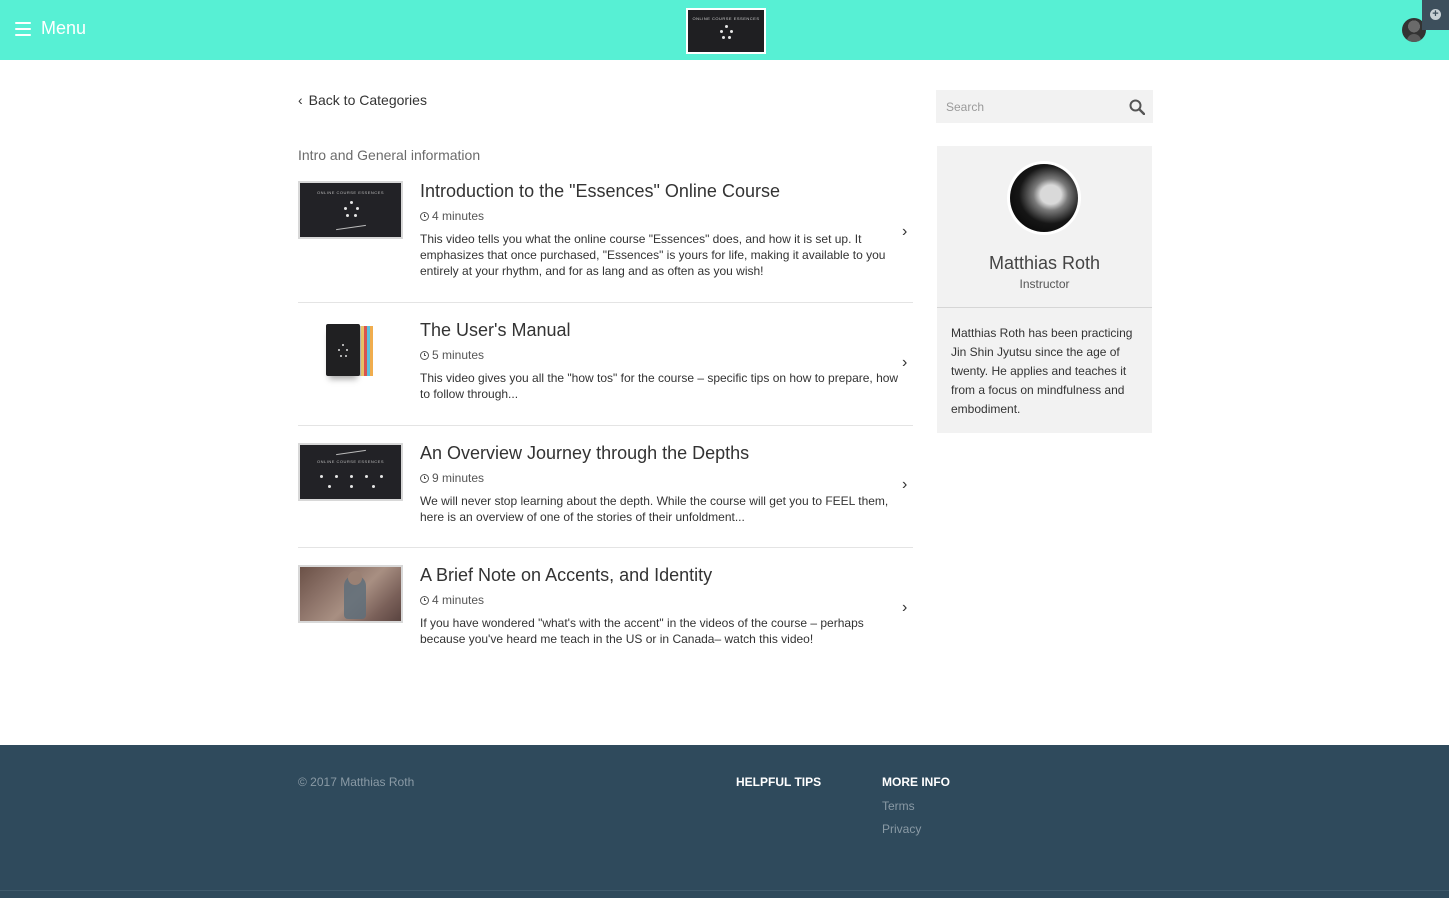 The height and width of the screenshot is (898, 1449). I want to click on site-logo: ONLINE COURSE ESSENCES, so click(726, 31).